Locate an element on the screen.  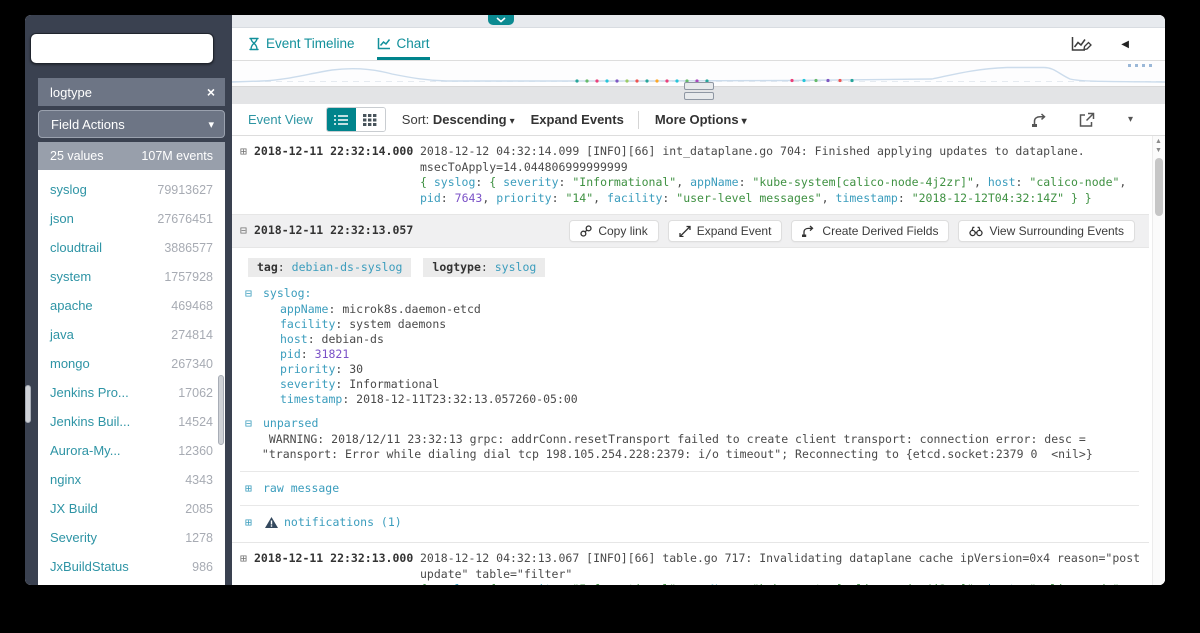
event-timestamp: 2018-12-11 22:32:13.000 is located at coordinates (334, 558).